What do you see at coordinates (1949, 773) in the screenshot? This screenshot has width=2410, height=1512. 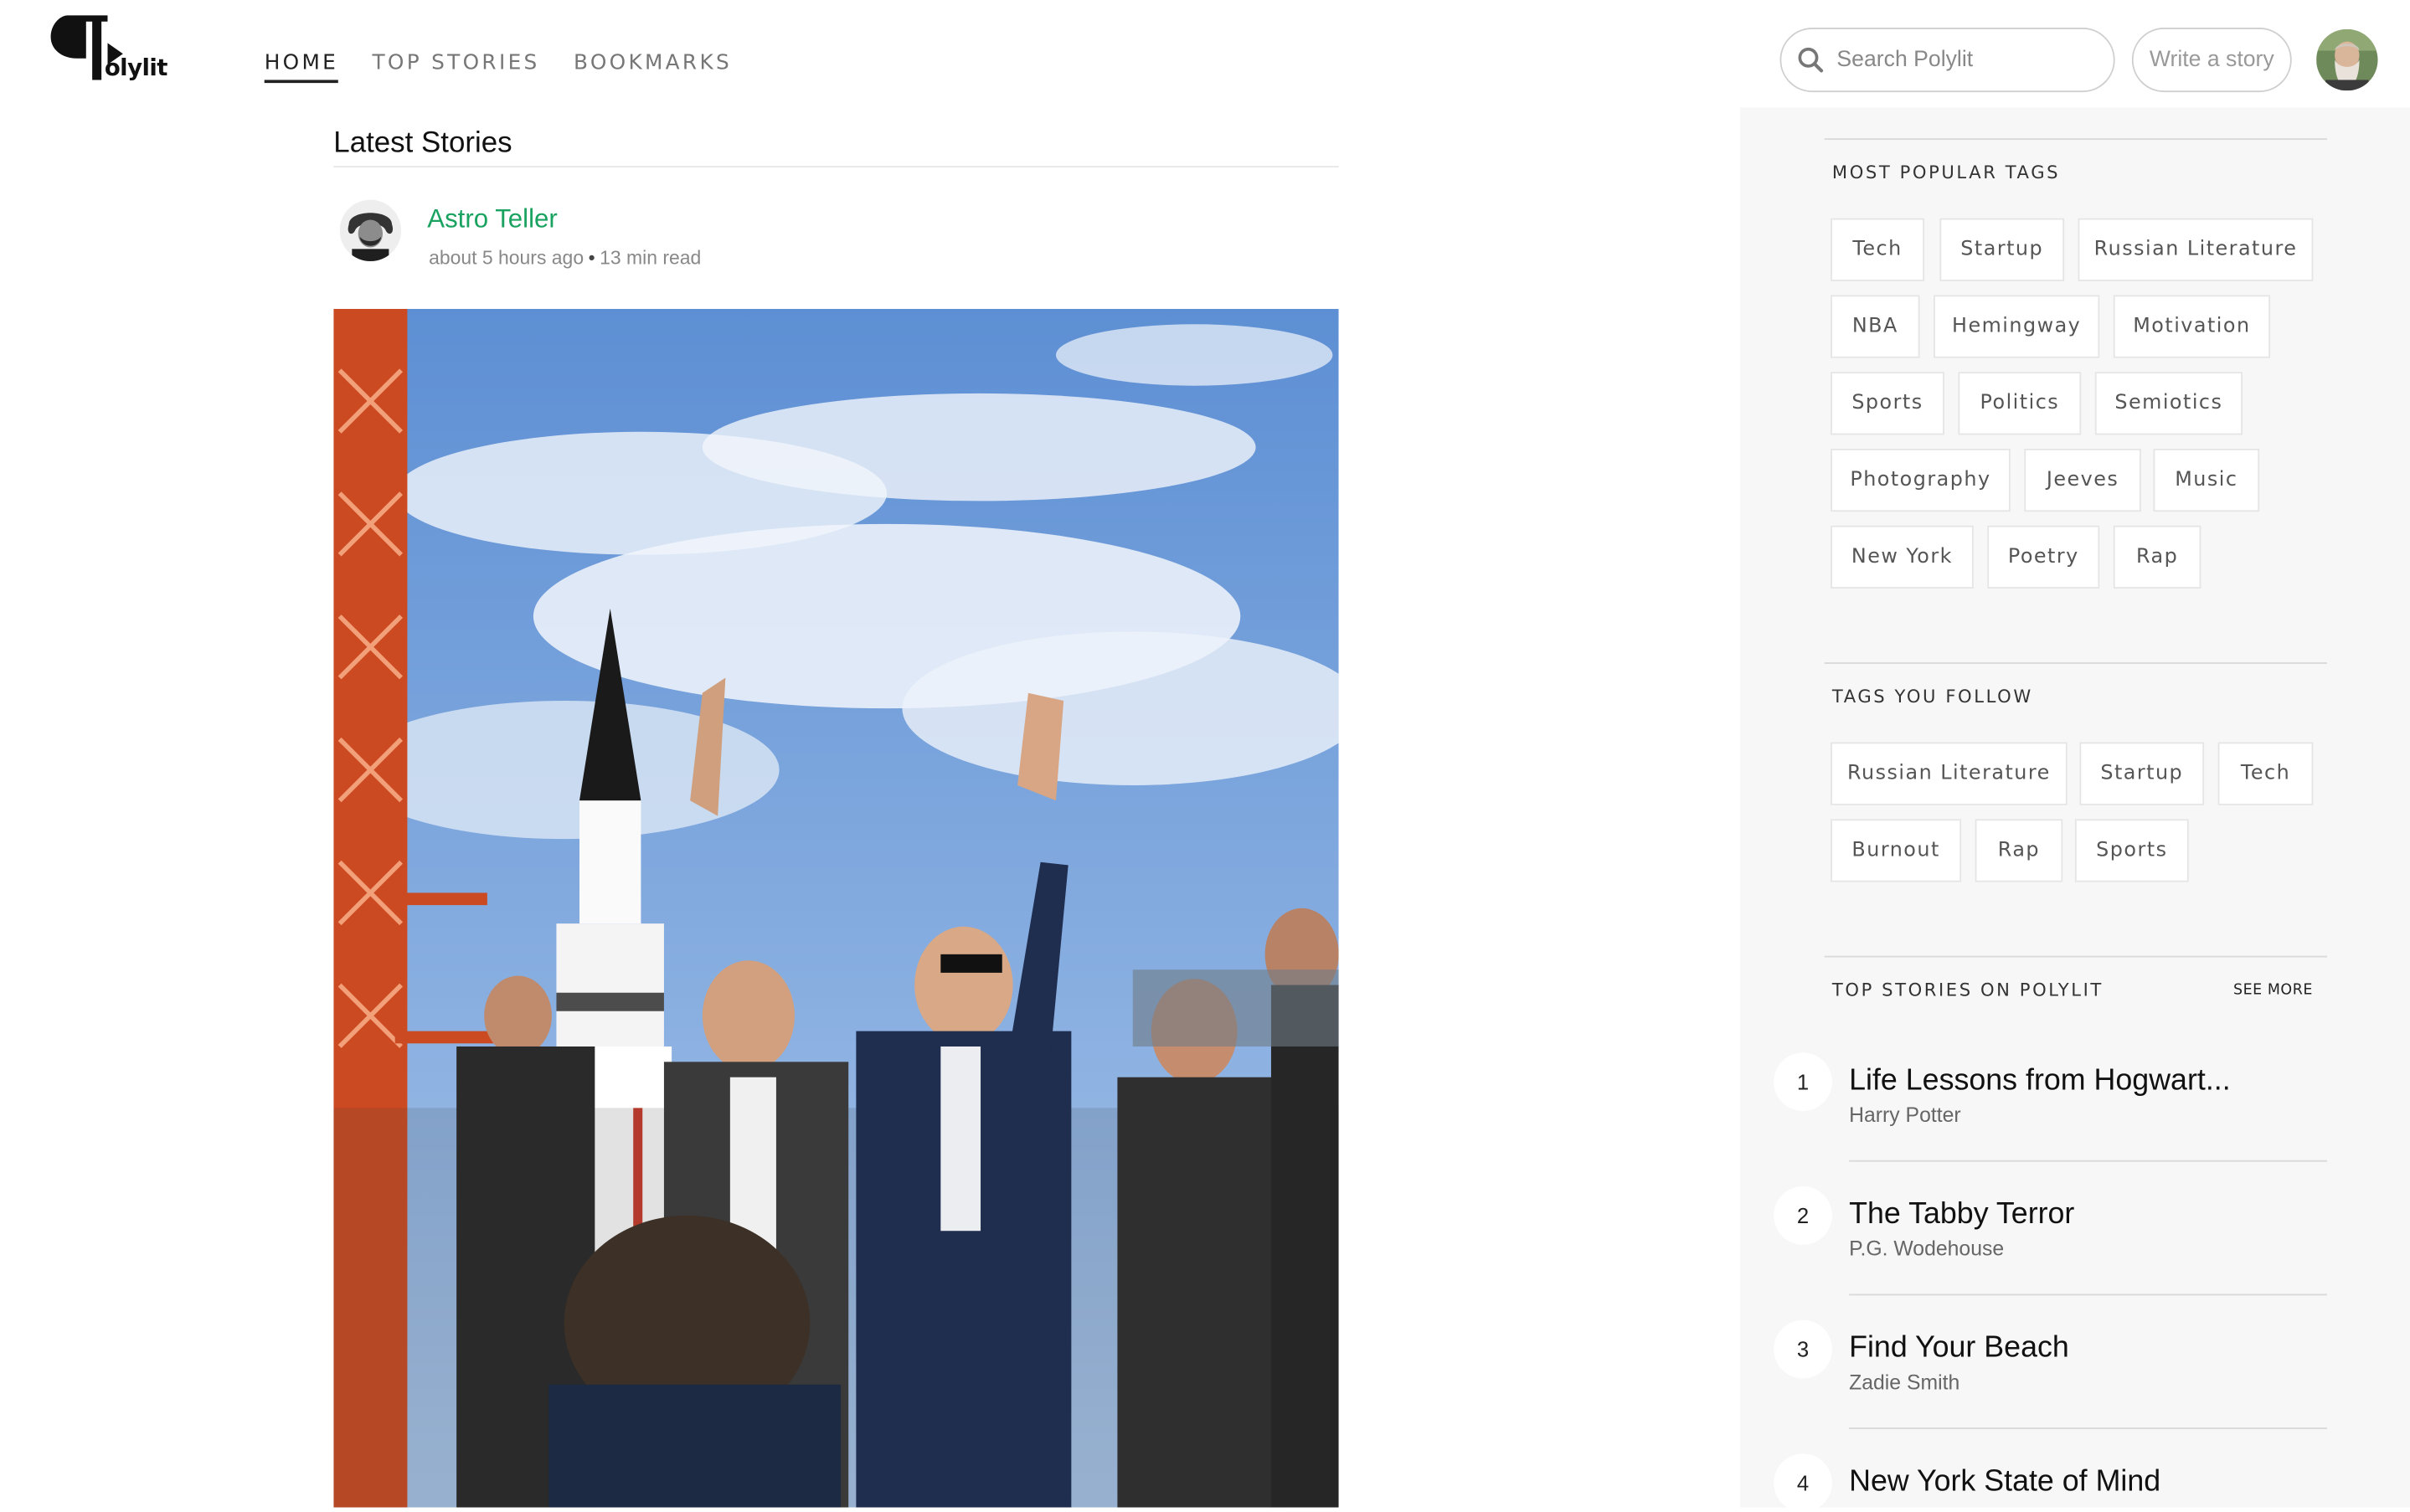 I see `followed-tag: Russian Literature` at bounding box center [1949, 773].